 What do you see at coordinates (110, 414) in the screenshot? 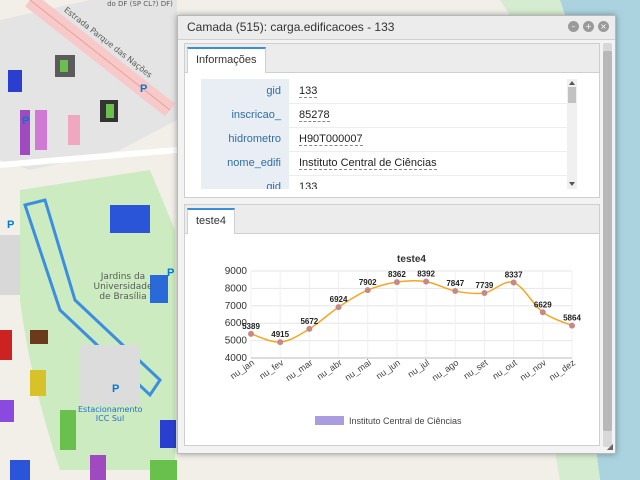
I see `map-lot-label: Estacionamento ICC Sul` at bounding box center [110, 414].